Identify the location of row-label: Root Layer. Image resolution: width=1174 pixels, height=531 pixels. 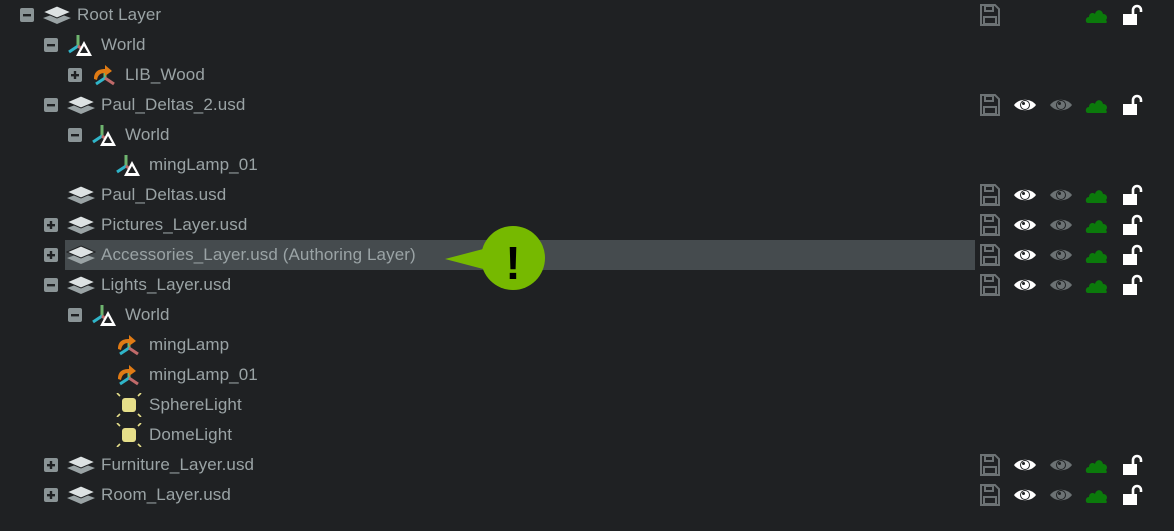
(119, 14).